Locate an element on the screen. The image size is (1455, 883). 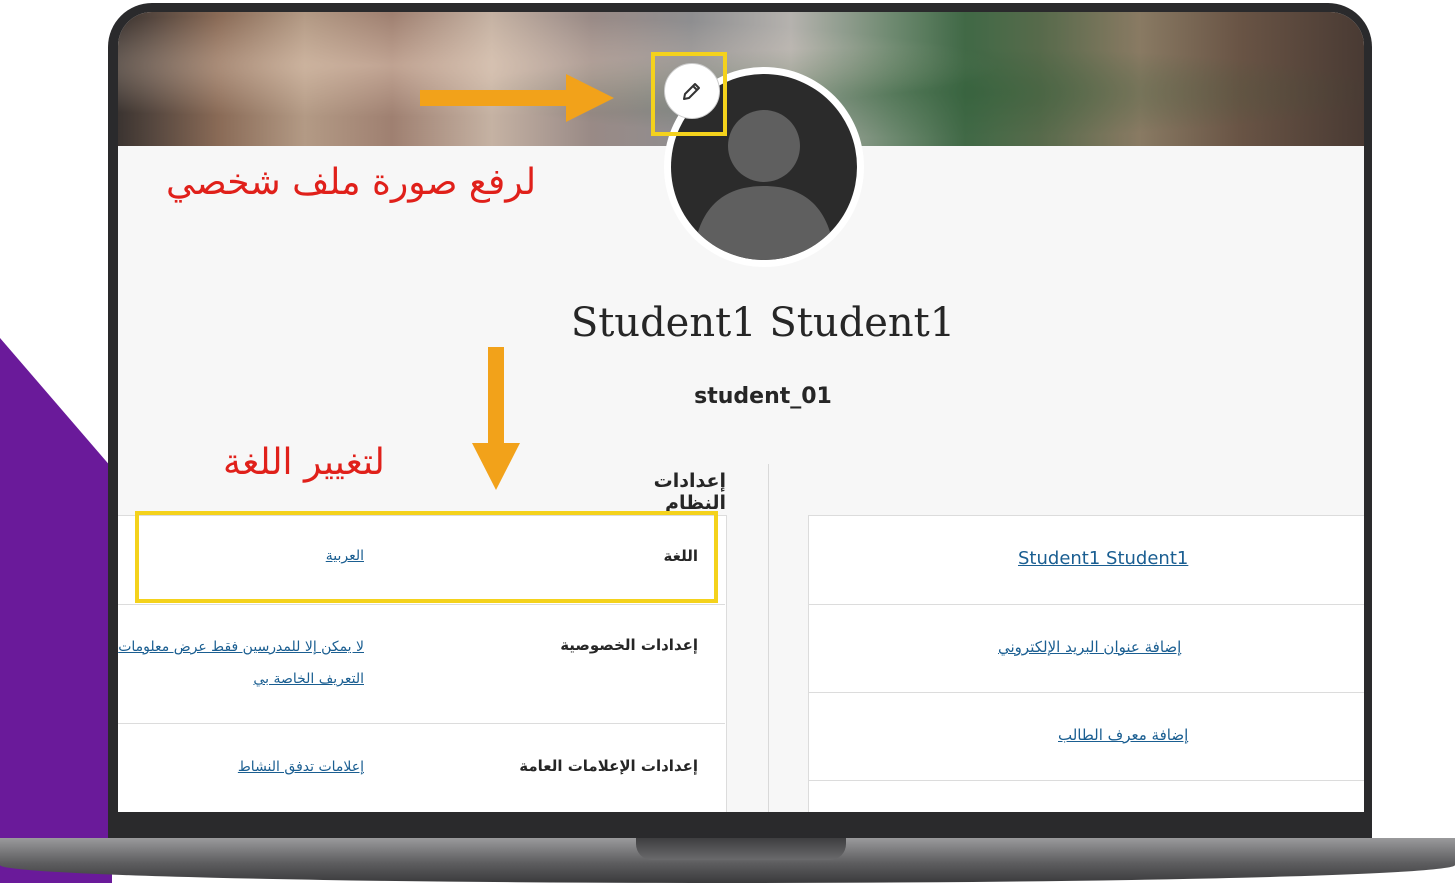
laptop-notch is located at coordinates (741, 849).